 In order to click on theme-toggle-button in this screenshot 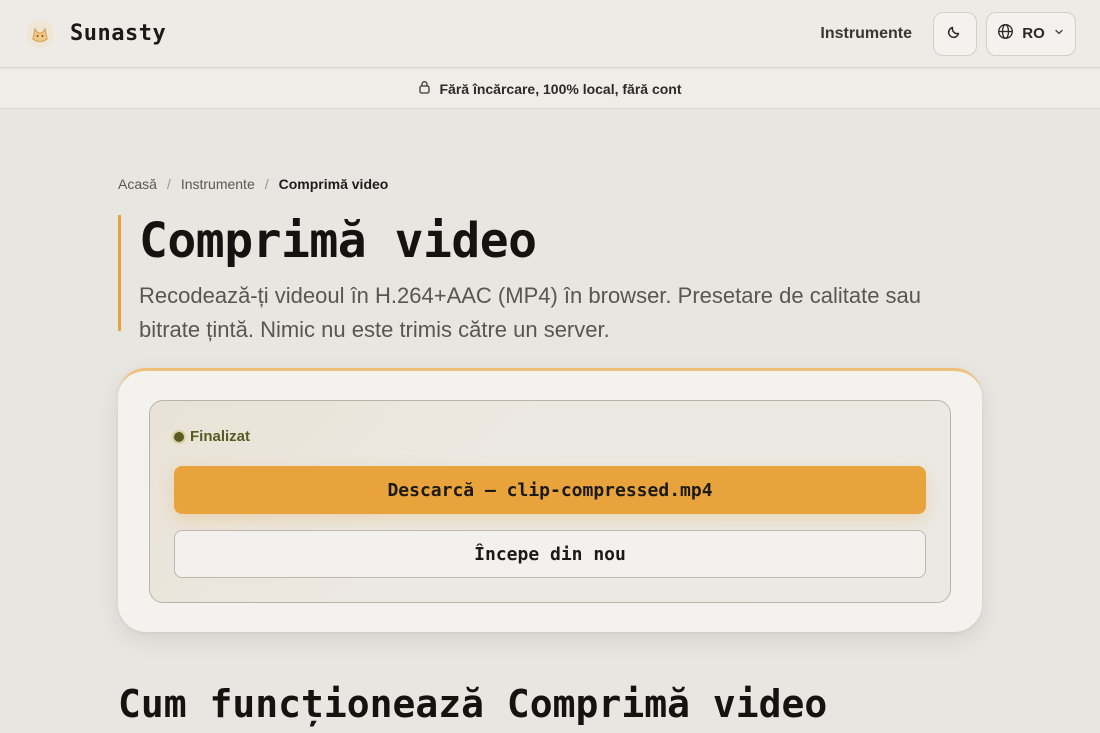, I will do `click(955, 33)`.